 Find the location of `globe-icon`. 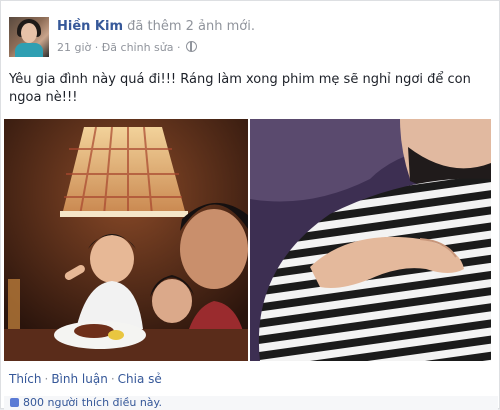

globe-icon is located at coordinates (191, 46).